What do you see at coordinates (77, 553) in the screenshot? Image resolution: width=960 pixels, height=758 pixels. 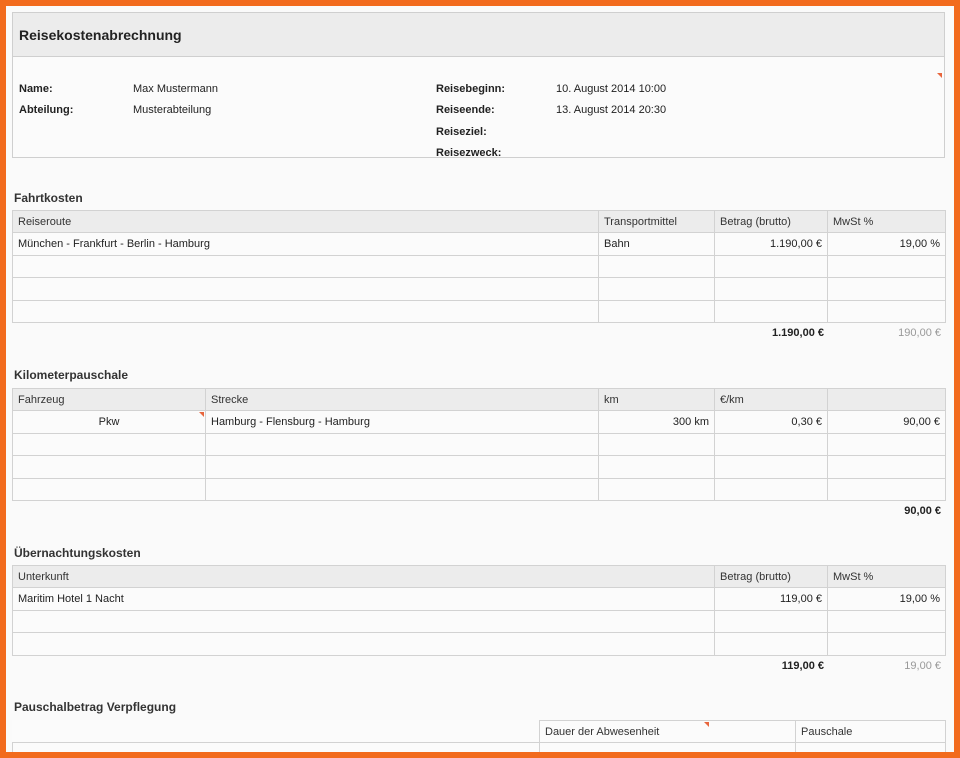 I see `uebernachtung-title: Übernachtungskosten` at bounding box center [77, 553].